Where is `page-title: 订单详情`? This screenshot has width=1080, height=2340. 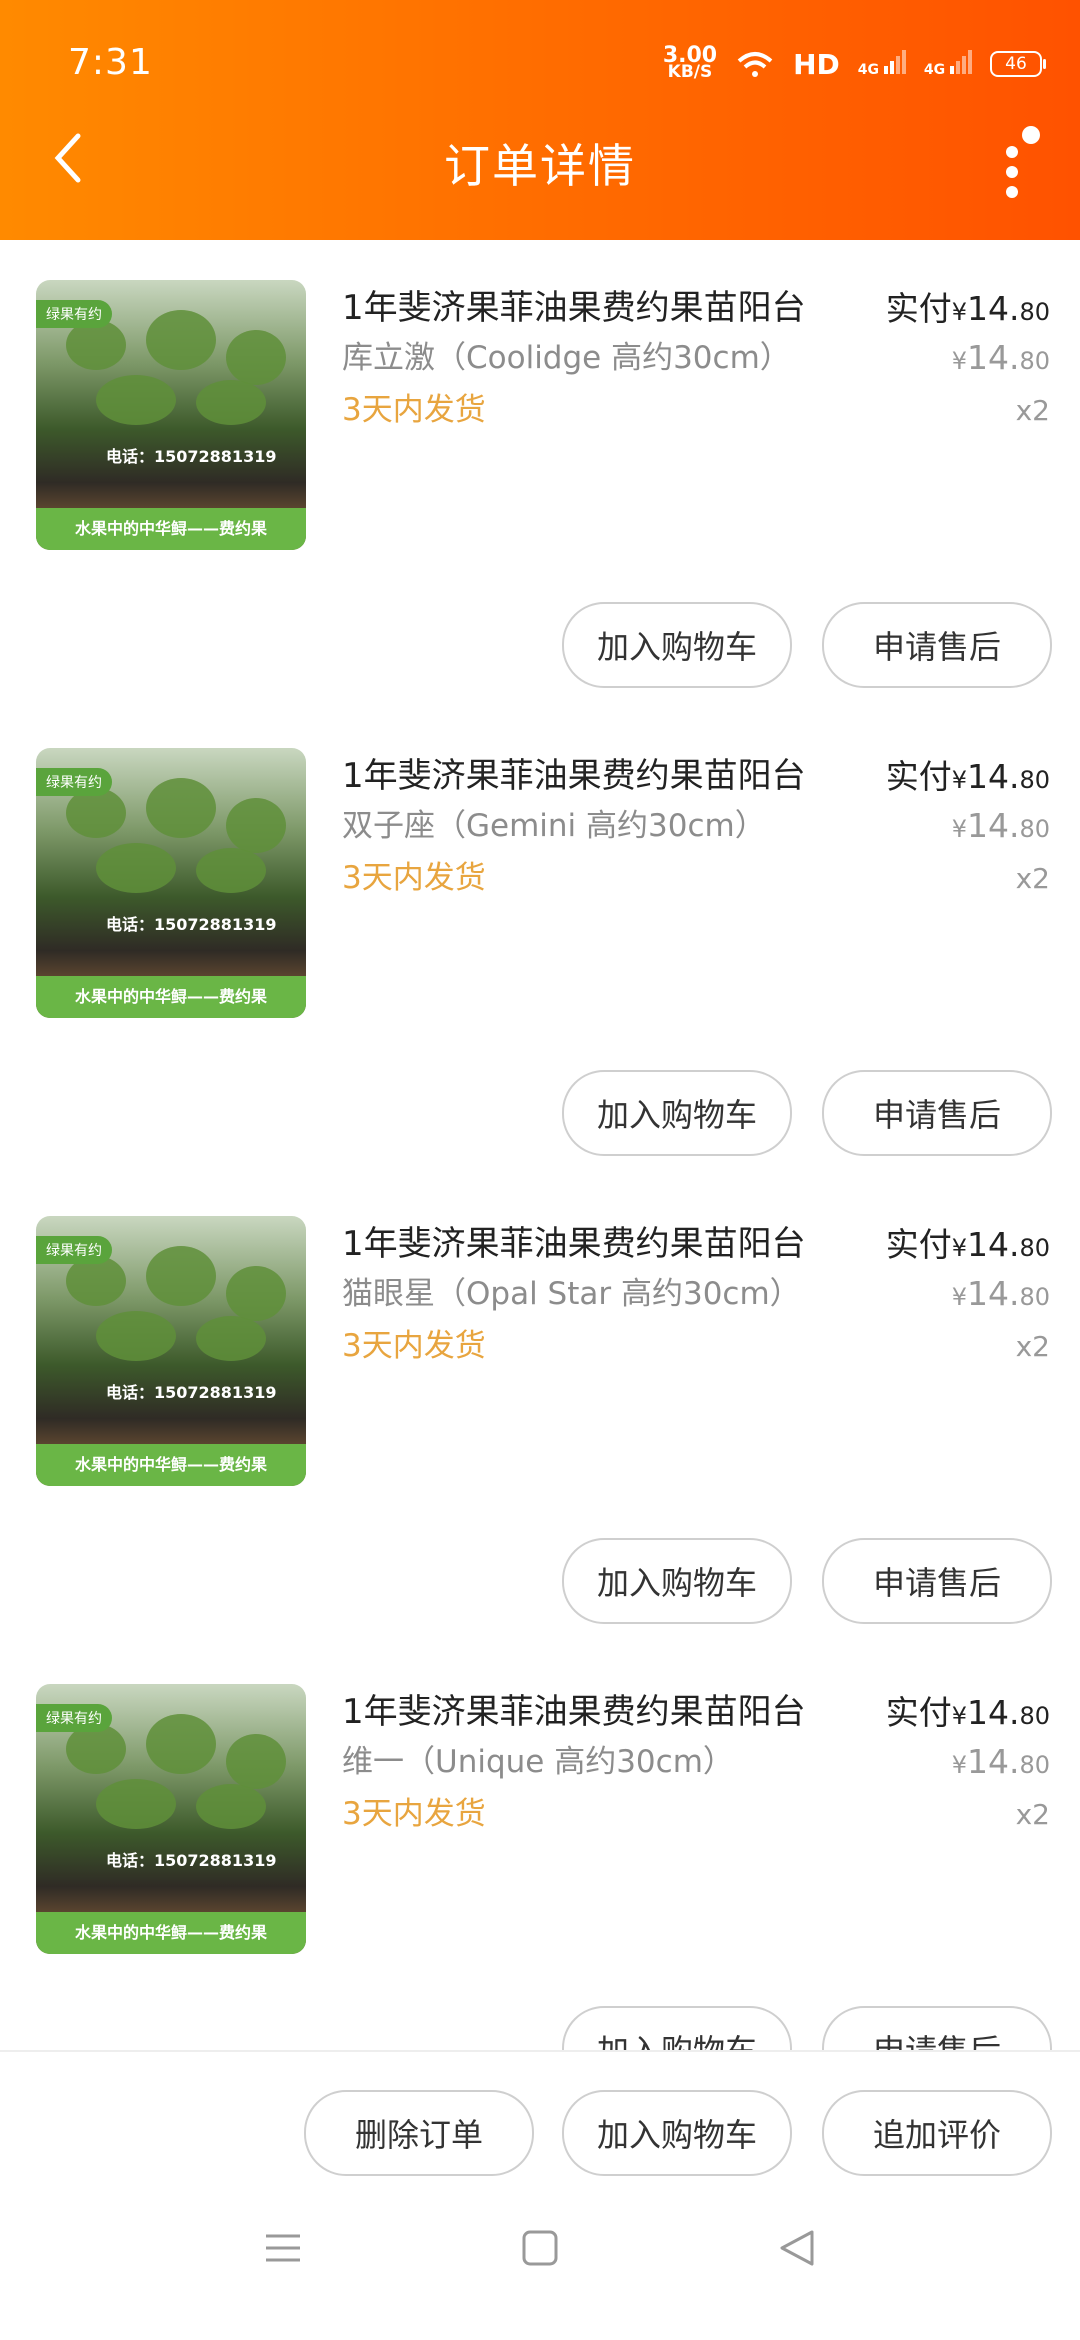
page-title: 订单详情 is located at coordinates (540, 166).